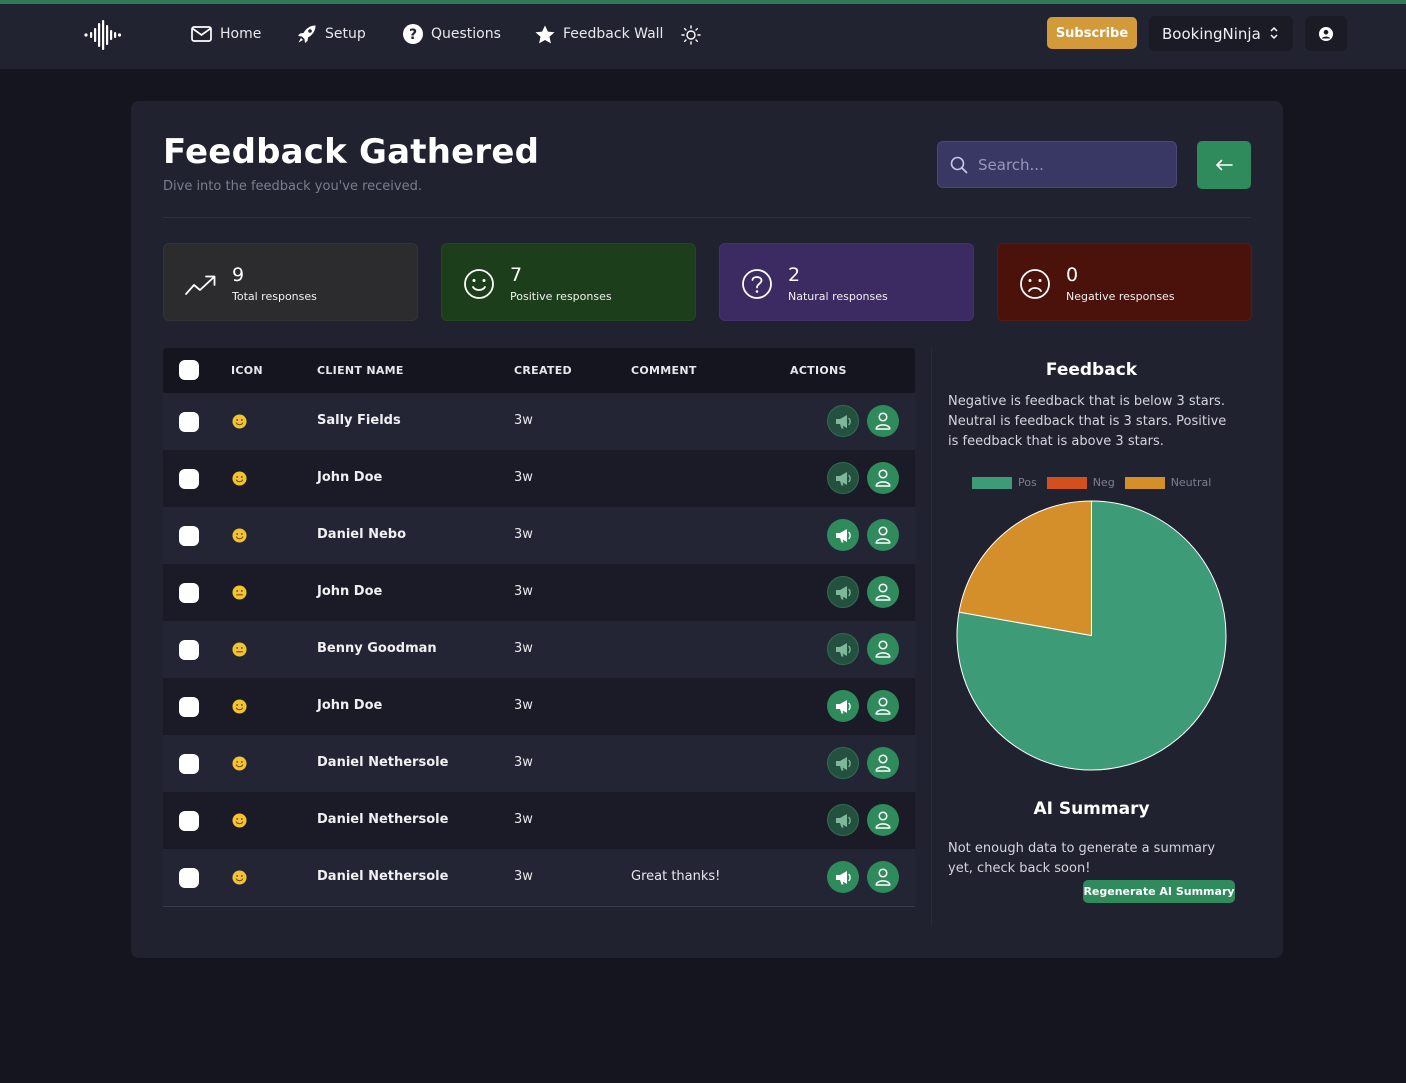 This screenshot has width=1406, height=1083. I want to click on sun-icon, so click(691, 35).